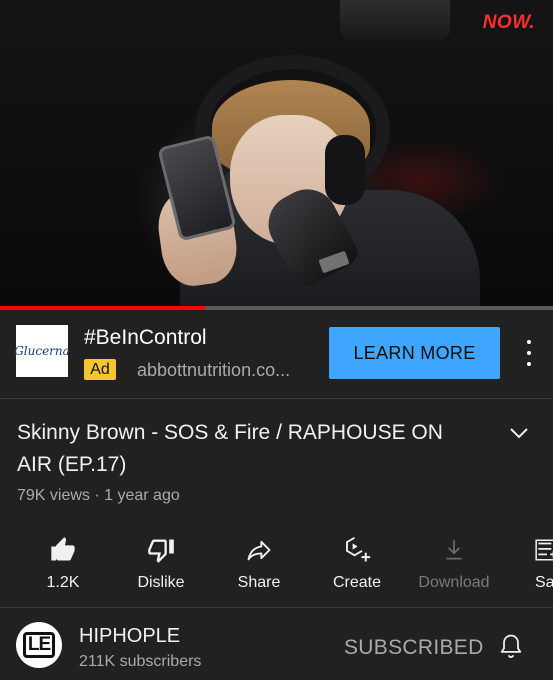 Image resolution: width=553 pixels, height=680 pixels. I want to click on share-label: Share, so click(259, 582).